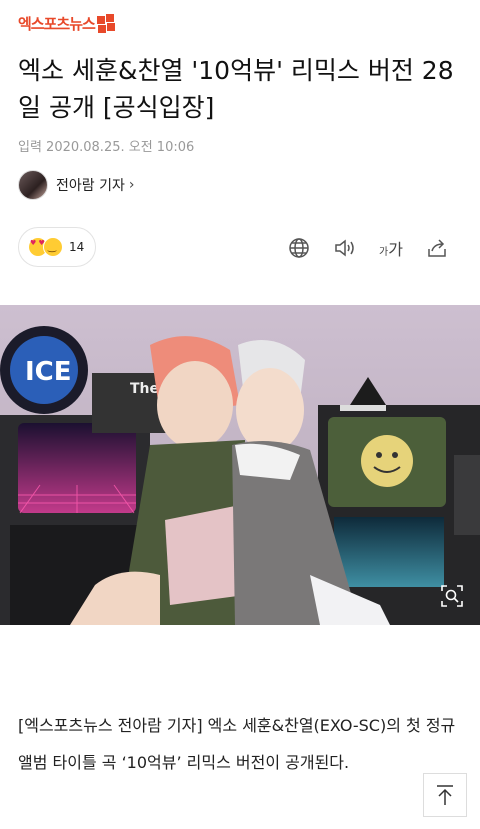 This screenshot has width=480, height=829. Describe the element at coordinates (90, 186) in the screenshot. I see `reporter-name: 전아람 기자` at that location.